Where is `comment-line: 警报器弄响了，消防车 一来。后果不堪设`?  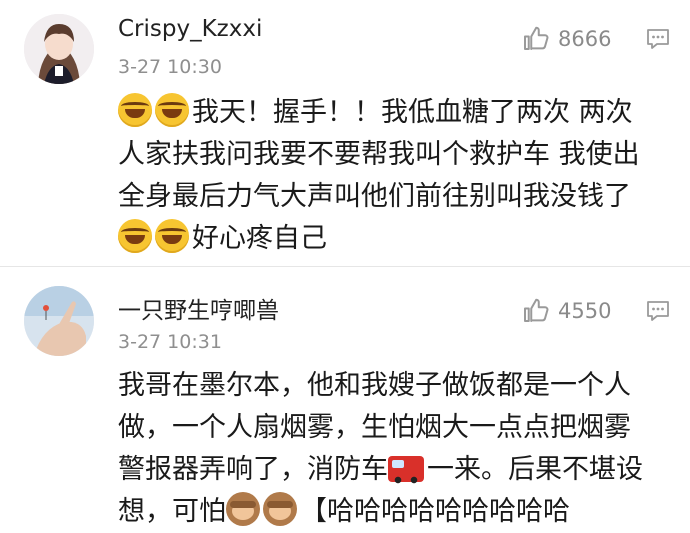
comment-line: 警报器弄响了，消防车 一来。后果不堪设 is located at coordinates (398, 470).